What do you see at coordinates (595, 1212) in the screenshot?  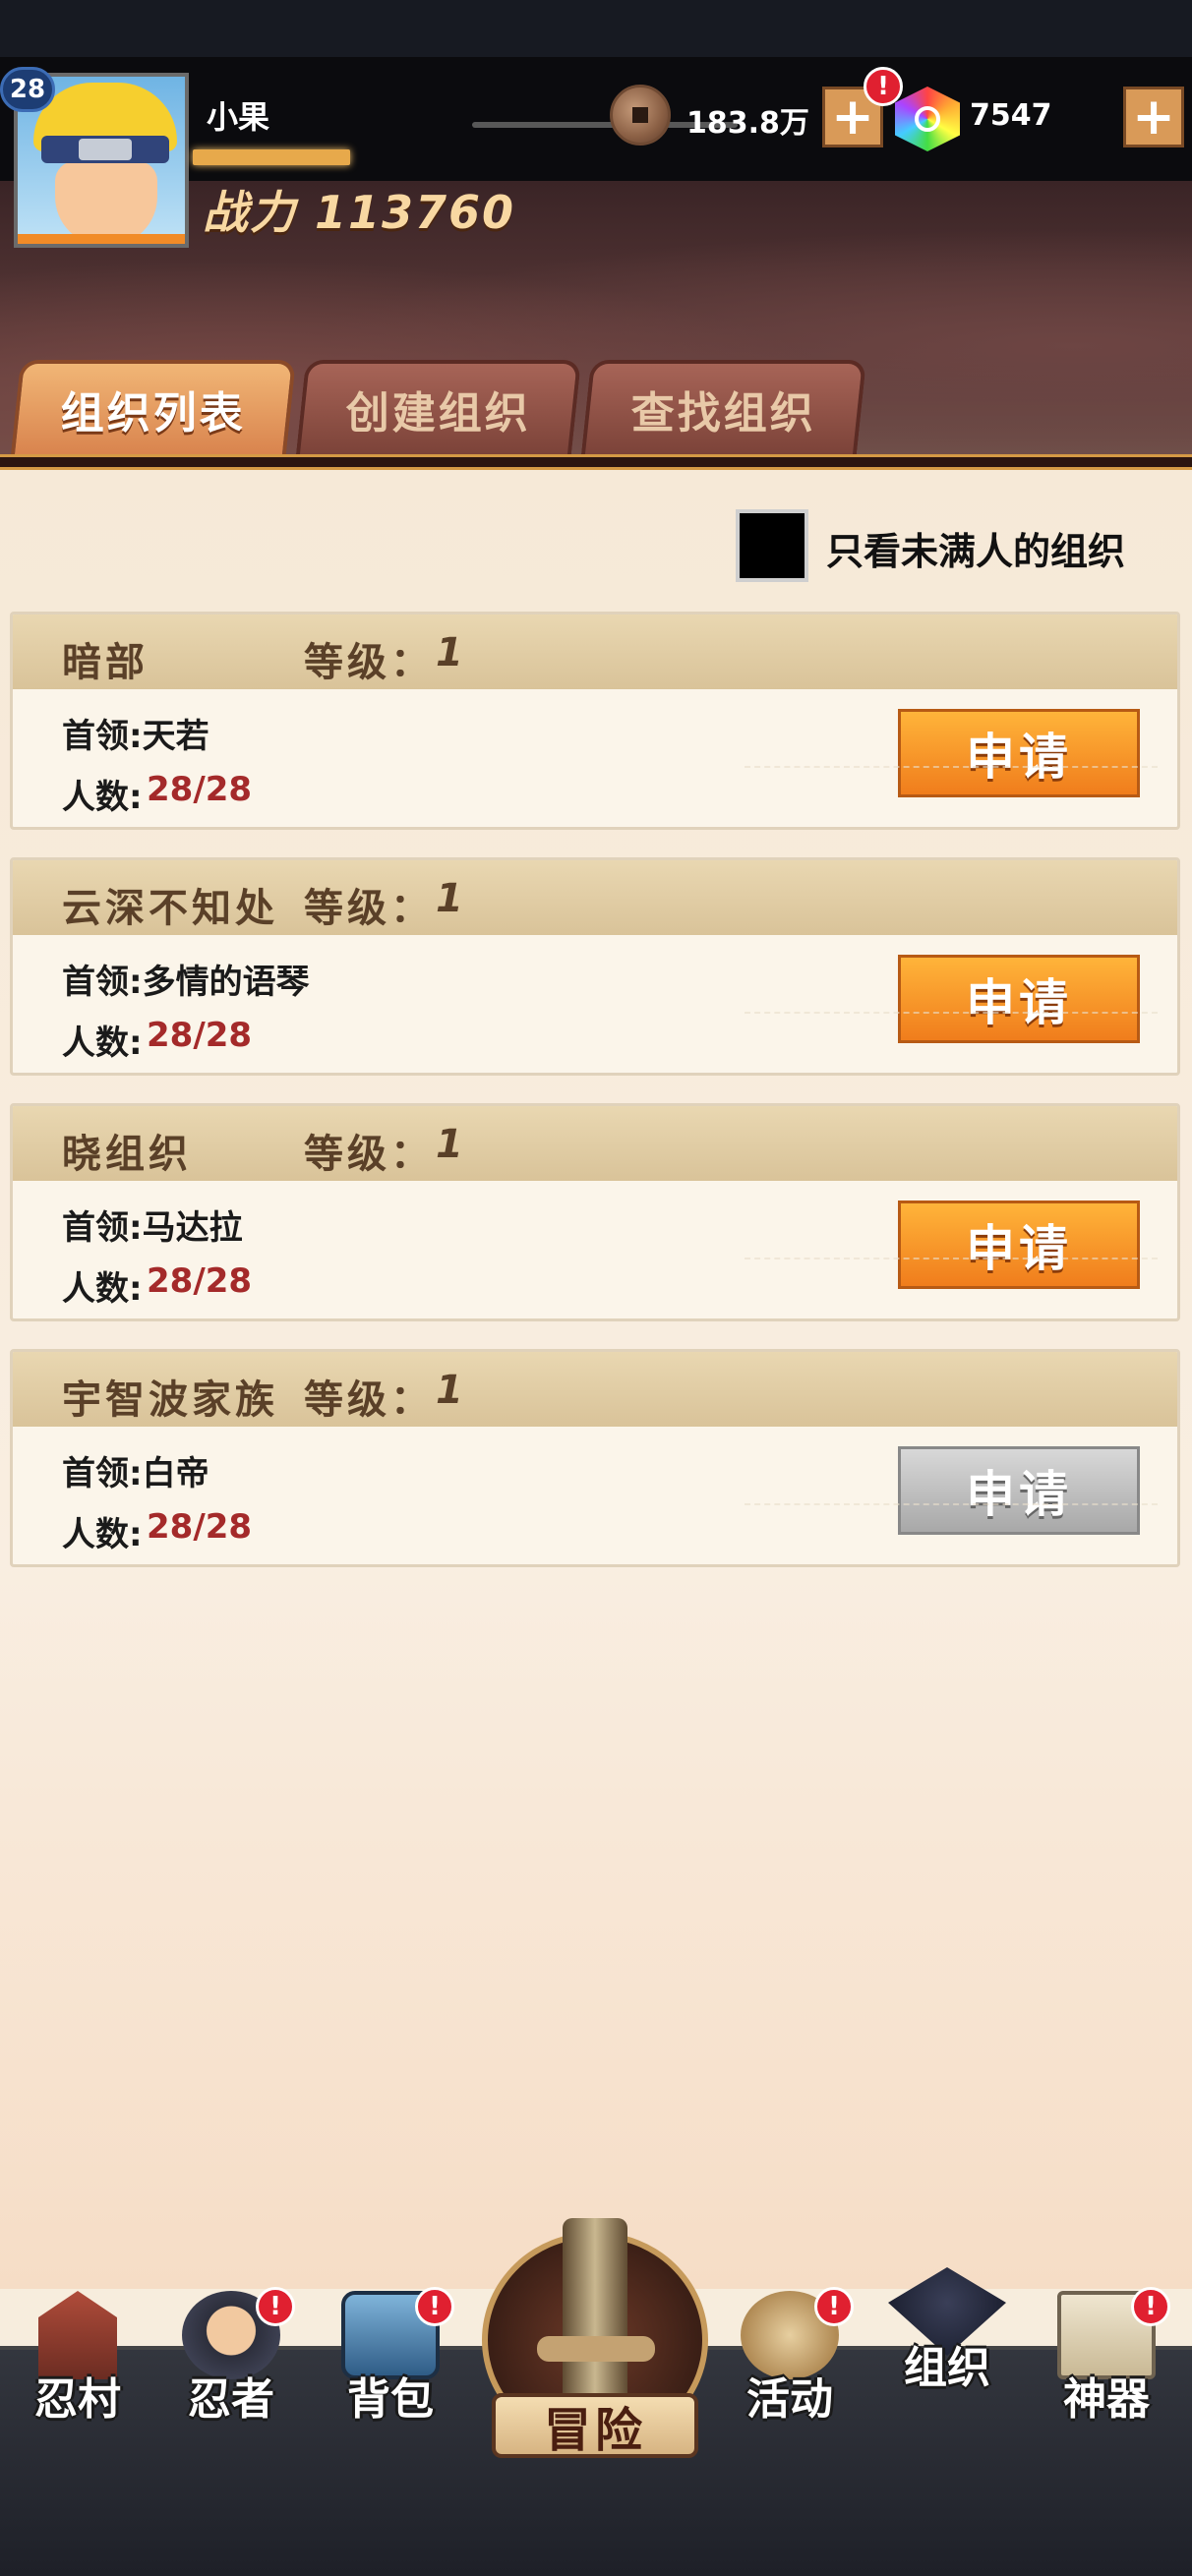 I see `organization-card: 晓组织 等级： 1 首领:马达拉 人数: 28/28 申请` at bounding box center [595, 1212].